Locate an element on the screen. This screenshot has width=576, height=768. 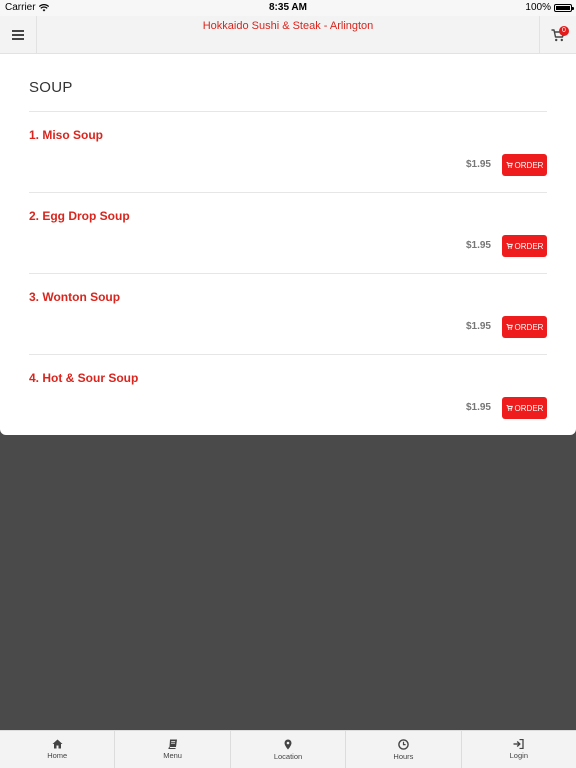
tab-label: Login is located at coordinates (518, 755).